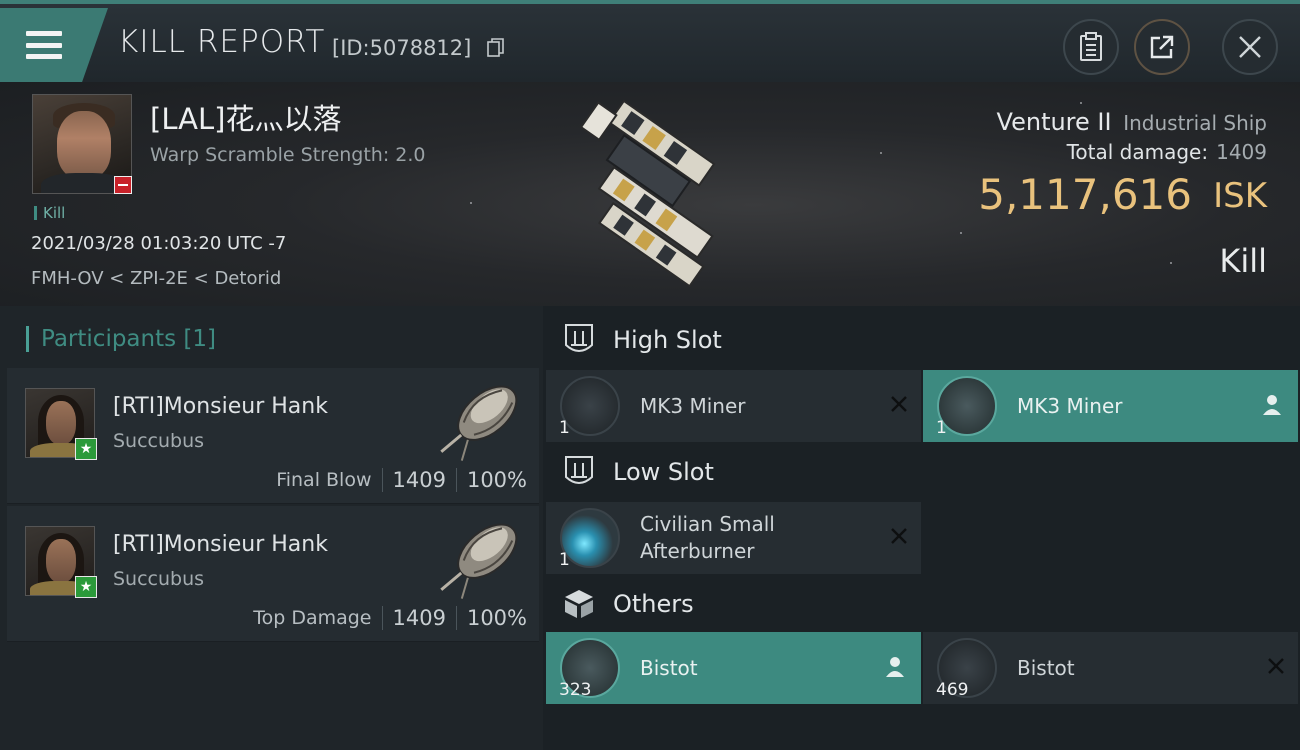 This screenshot has height=750, width=1300. I want to click on isk-value: 5,117,616, so click(1085, 194).